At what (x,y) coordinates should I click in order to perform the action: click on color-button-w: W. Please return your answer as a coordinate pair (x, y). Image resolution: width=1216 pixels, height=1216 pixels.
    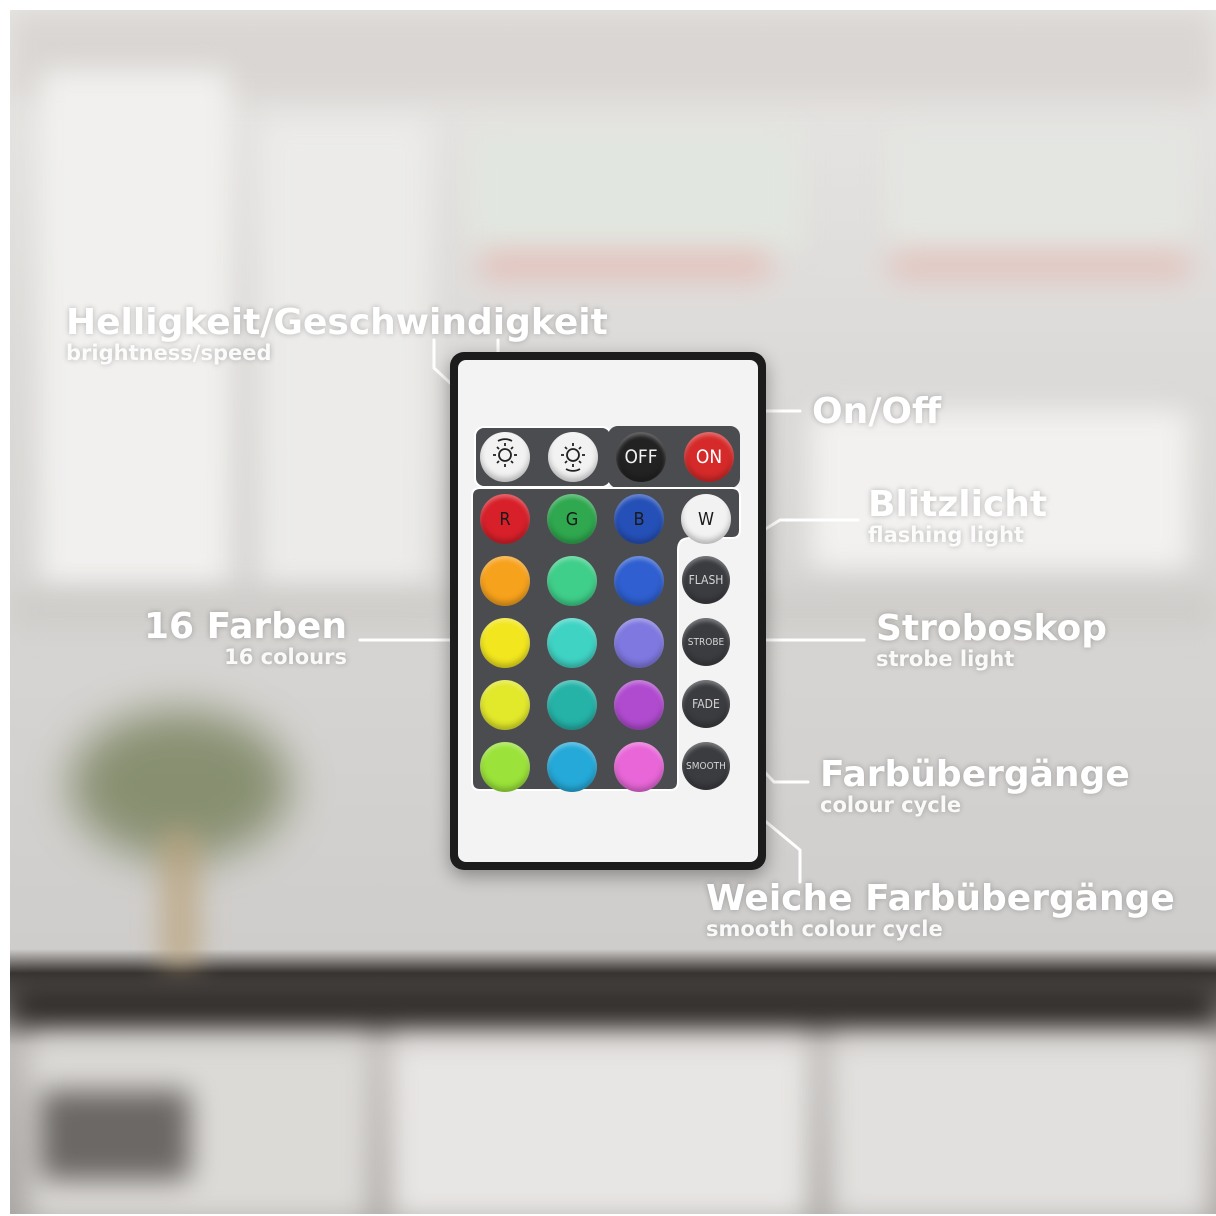
    Looking at the image, I should click on (706, 519).